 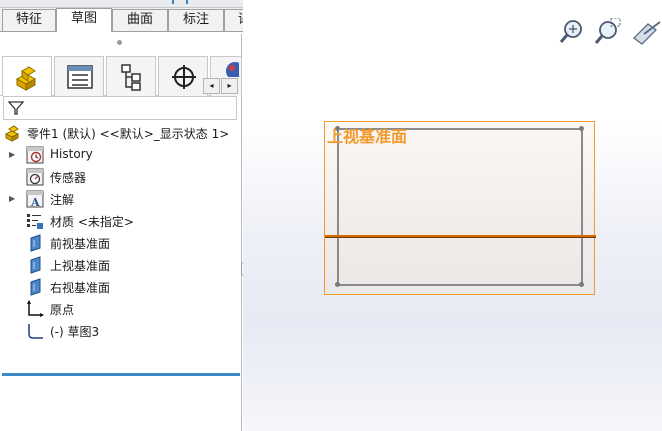 What do you see at coordinates (196, 20) in the screenshot?
I see `tab-dimensions: 标注` at bounding box center [196, 20].